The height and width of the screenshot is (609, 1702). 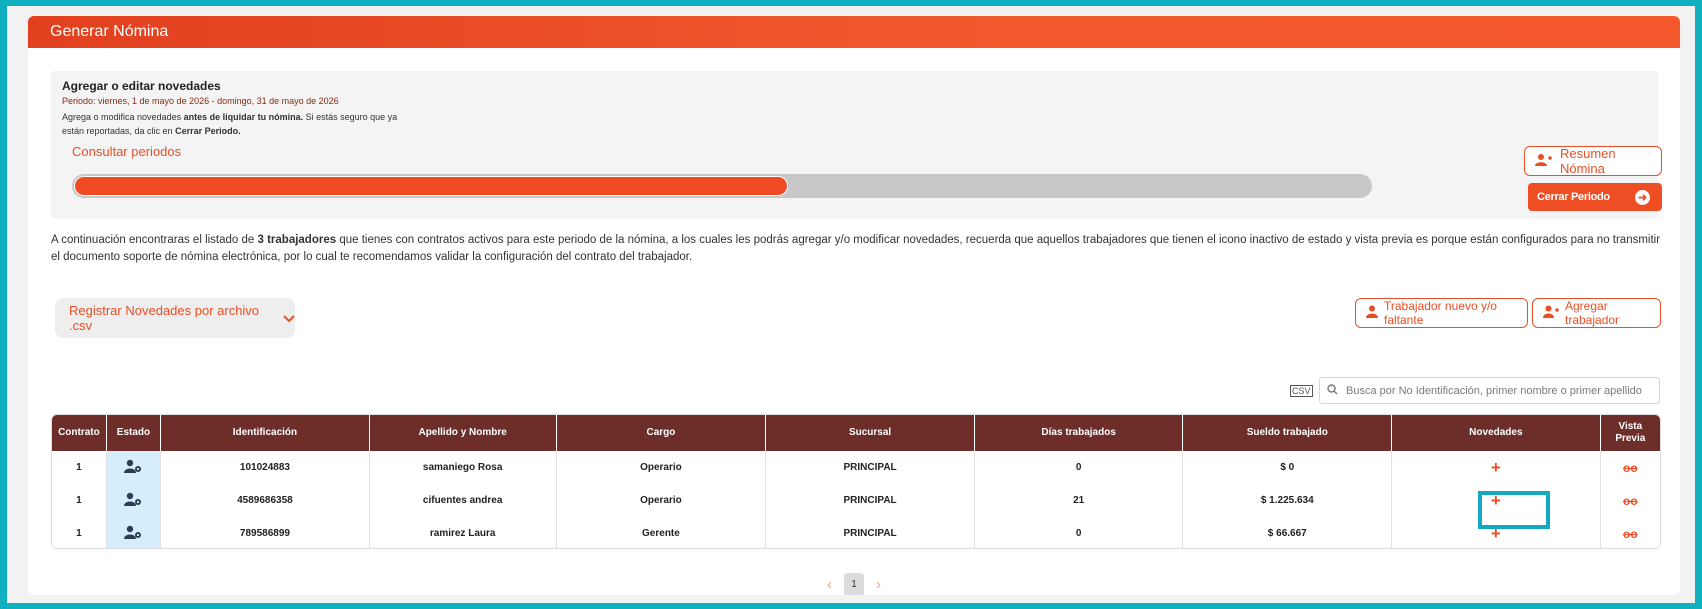 I want to click on page-number: 1, so click(x=854, y=584).